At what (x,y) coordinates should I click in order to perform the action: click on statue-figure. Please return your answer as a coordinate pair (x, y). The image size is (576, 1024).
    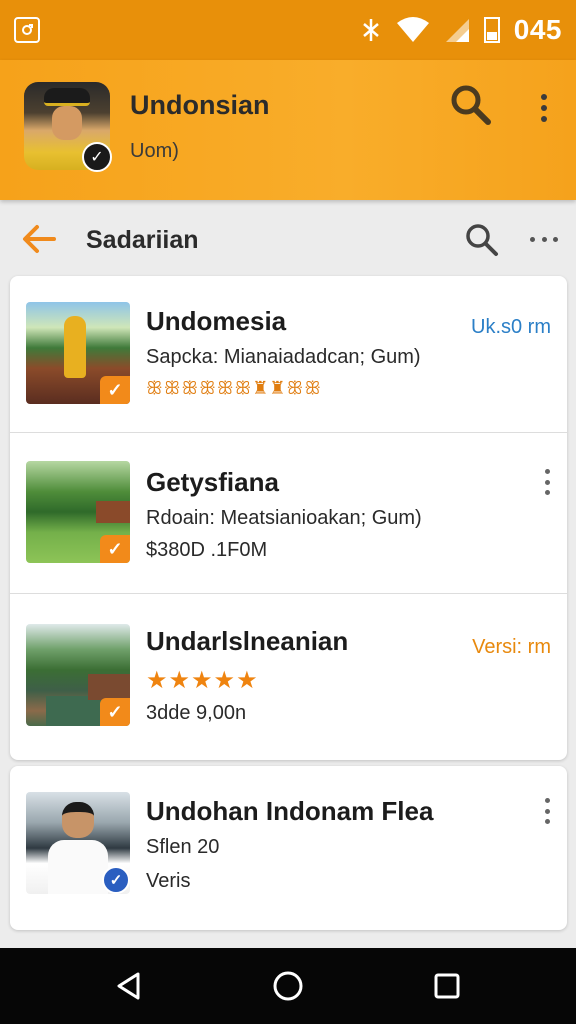
    Looking at the image, I should click on (75, 347).